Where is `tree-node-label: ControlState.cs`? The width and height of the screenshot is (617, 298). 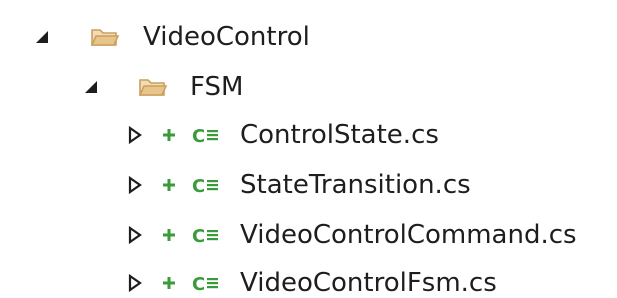 tree-node-label: ControlState.cs is located at coordinates (339, 134).